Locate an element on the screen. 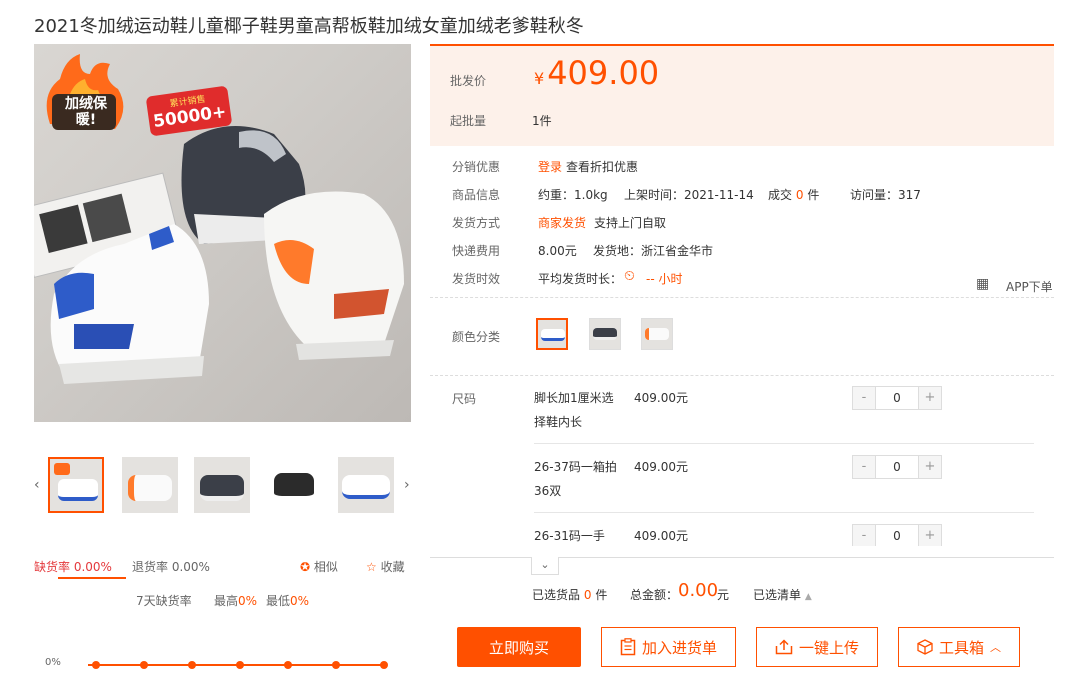 The width and height of the screenshot is (1065, 682). toolbox-label: 工具箱 is located at coordinates (961, 647).